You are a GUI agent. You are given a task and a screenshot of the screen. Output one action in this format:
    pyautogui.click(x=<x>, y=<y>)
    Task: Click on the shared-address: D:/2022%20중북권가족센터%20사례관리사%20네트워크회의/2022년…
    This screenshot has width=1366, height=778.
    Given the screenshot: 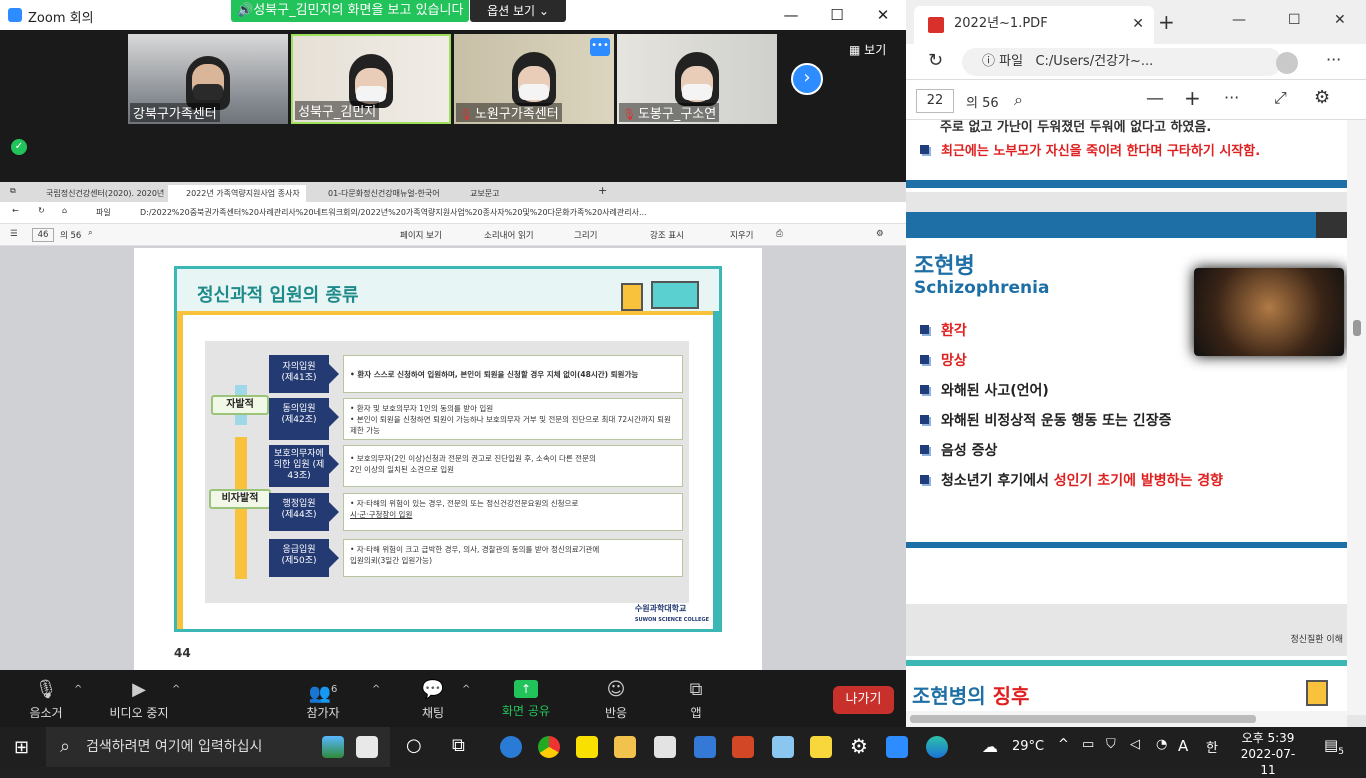 What is the action you would take?
    pyautogui.click(x=400, y=212)
    